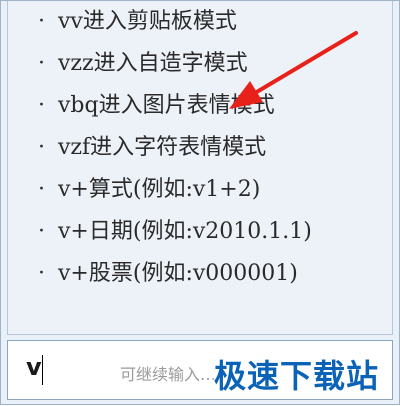  Describe the element at coordinates (34, 367) in the screenshot. I see `composition-text: v` at that location.